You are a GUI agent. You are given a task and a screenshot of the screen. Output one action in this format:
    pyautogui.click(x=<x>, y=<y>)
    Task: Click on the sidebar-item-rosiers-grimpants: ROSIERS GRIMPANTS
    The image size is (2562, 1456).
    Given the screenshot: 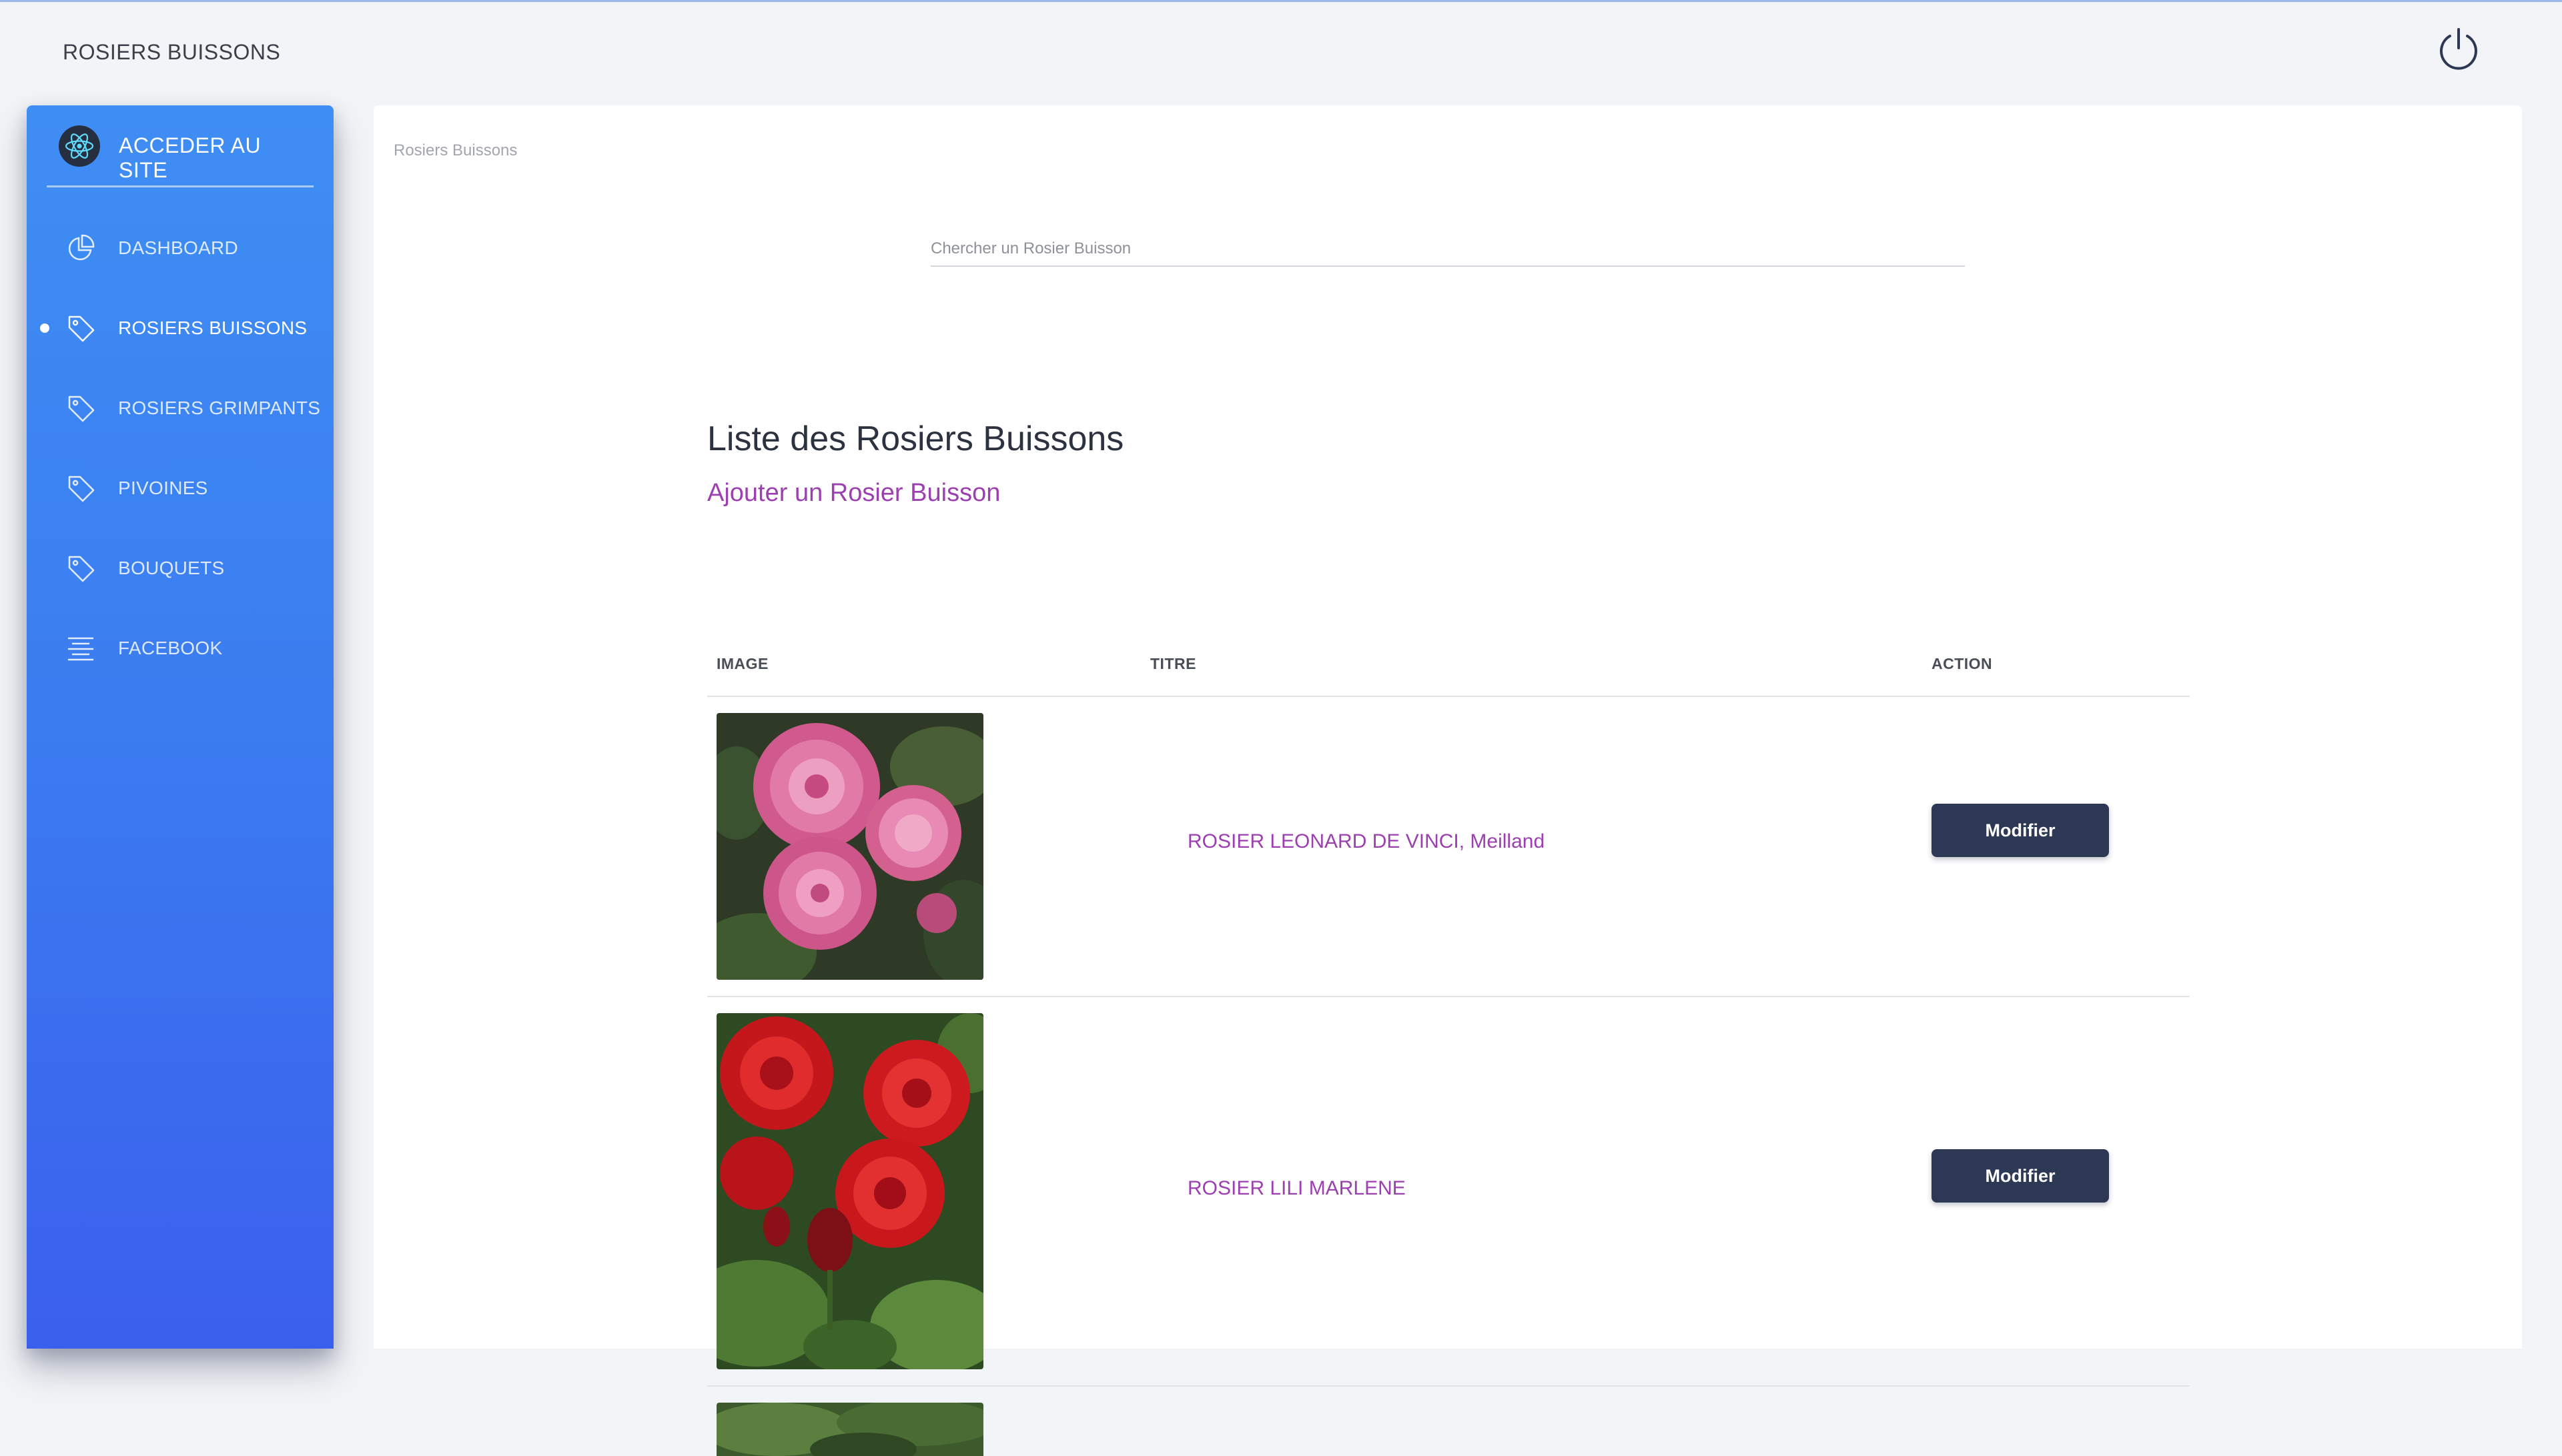 What is the action you would take?
    pyautogui.click(x=181, y=408)
    